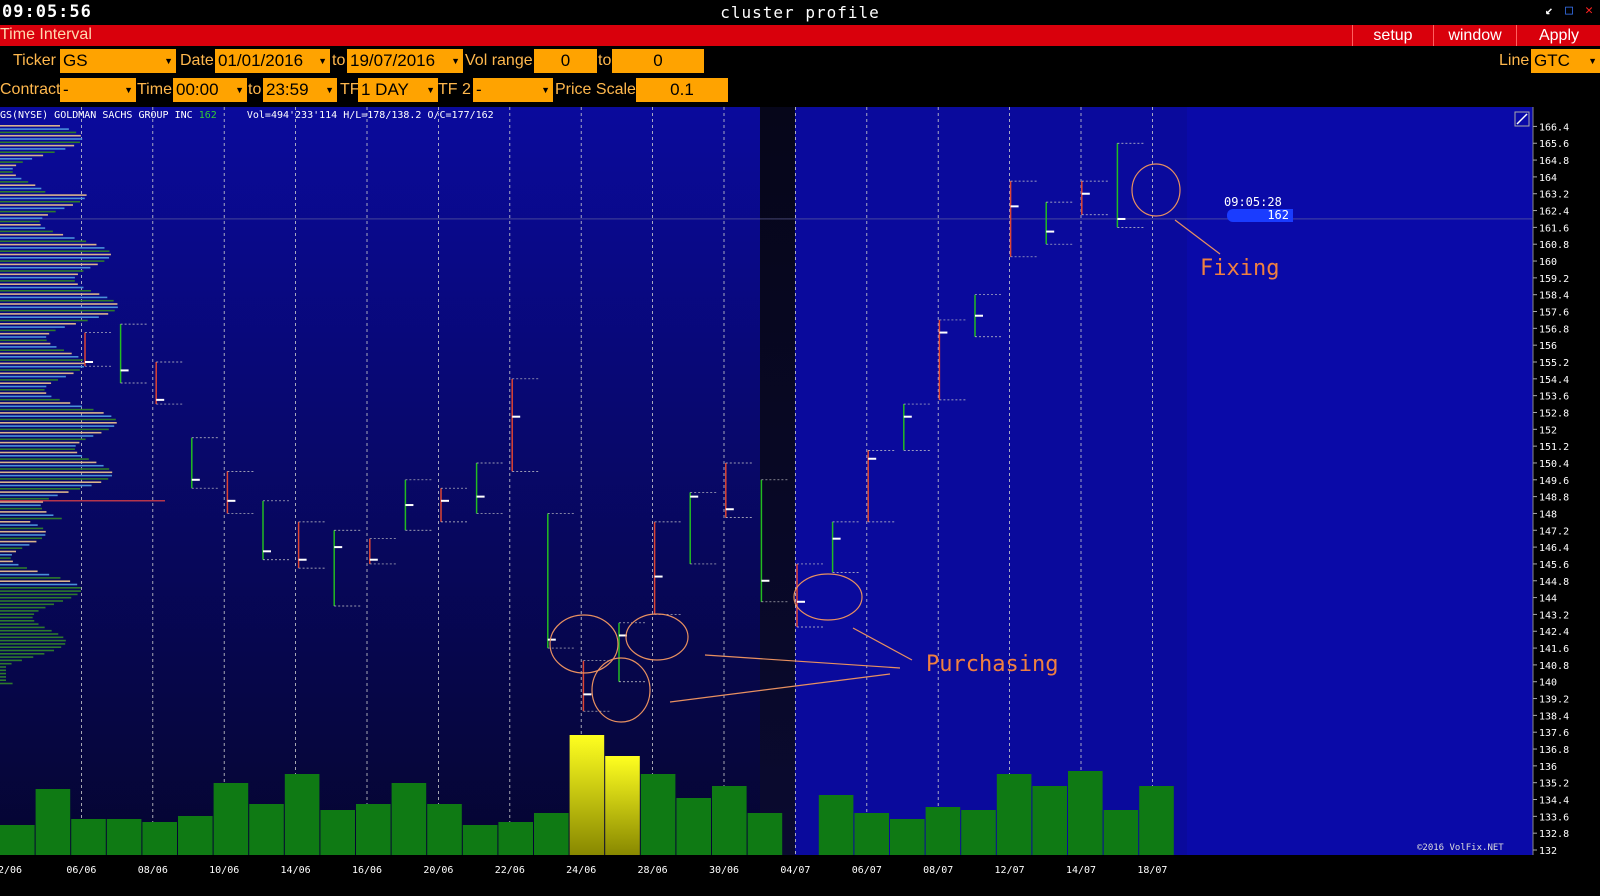  What do you see at coordinates (210, 90) in the screenshot?
I see `time-from-field: 00:00 ▼` at bounding box center [210, 90].